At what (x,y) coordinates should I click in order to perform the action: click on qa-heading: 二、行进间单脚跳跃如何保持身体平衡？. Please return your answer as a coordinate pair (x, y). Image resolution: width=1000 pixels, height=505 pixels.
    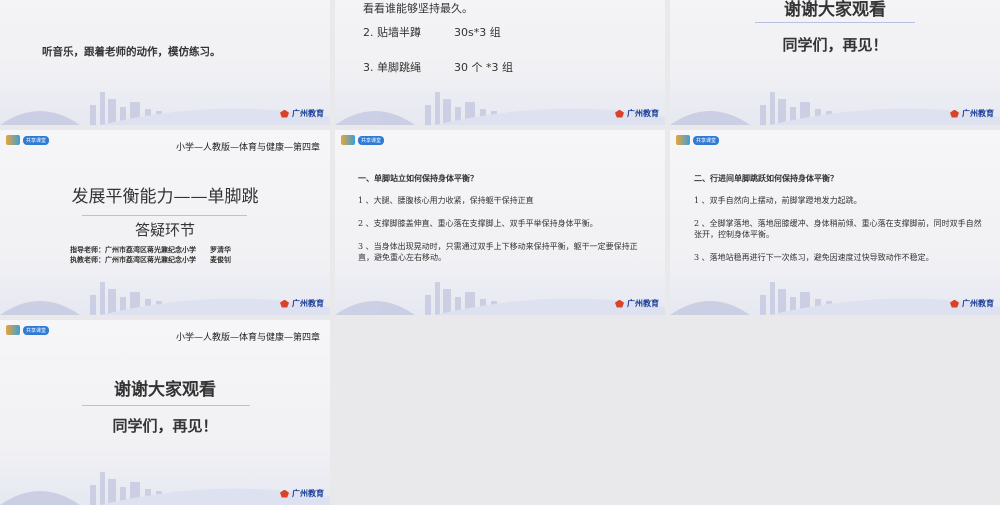
    Looking at the image, I should click on (766, 178).